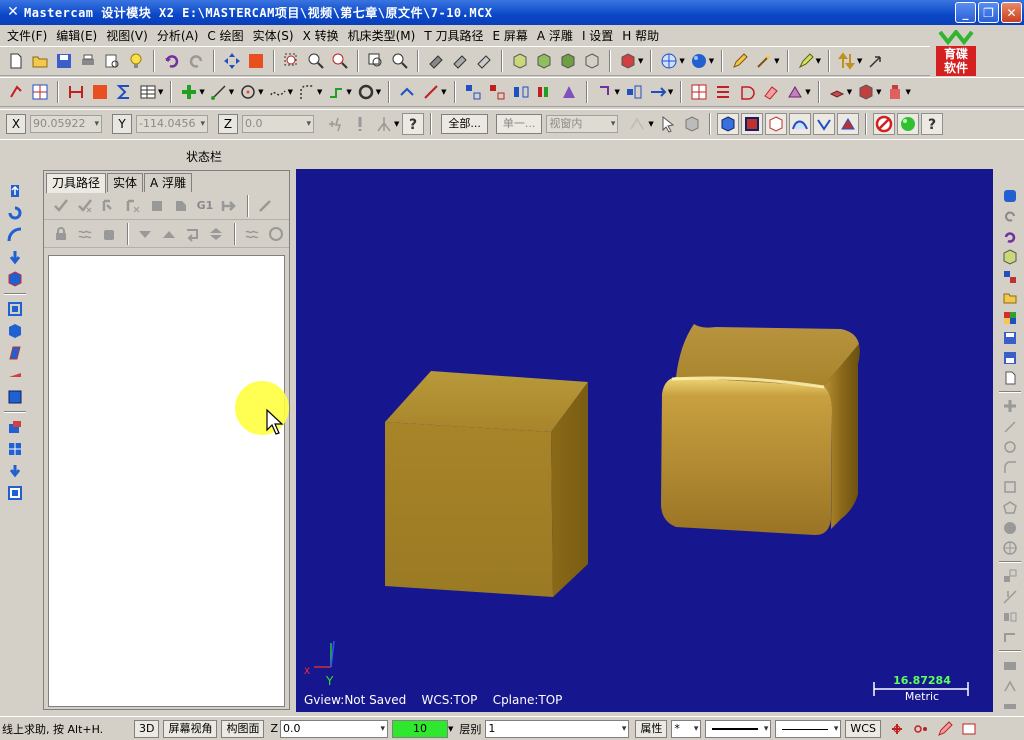 The image size is (1024, 740). Describe the element at coordinates (64, 61) in the screenshot. I see `save-button` at that location.